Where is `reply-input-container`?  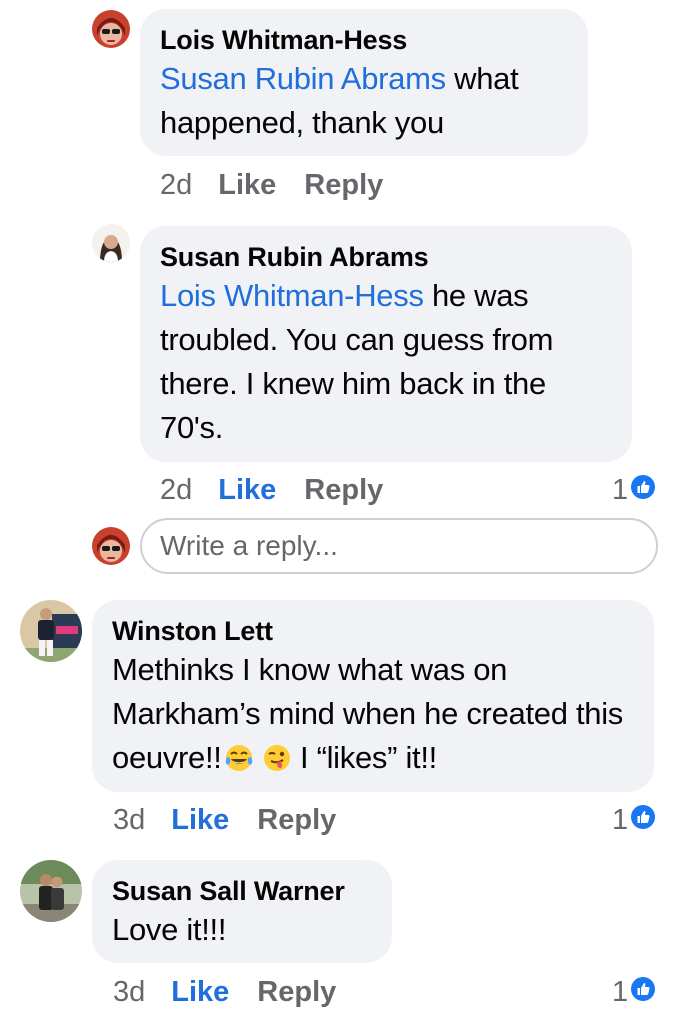 reply-input-container is located at coordinates (399, 546).